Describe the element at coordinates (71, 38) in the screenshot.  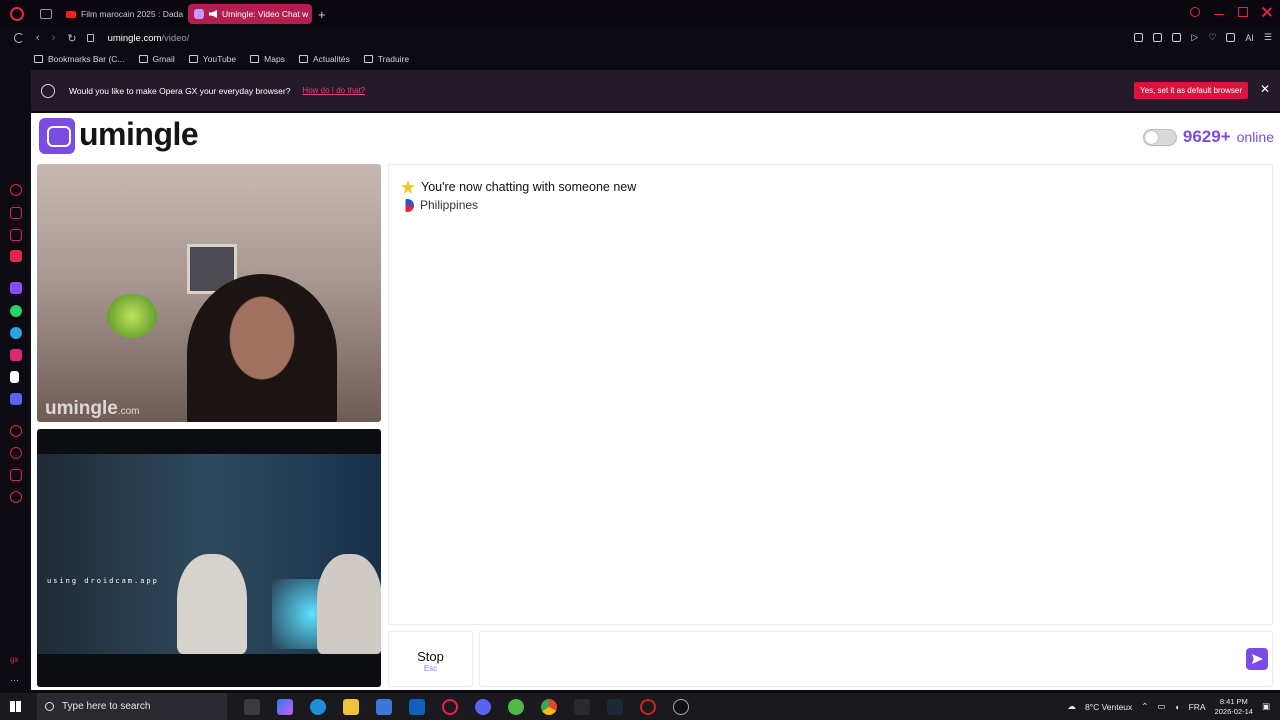
I see `refresh-icon: ↻` at that location.